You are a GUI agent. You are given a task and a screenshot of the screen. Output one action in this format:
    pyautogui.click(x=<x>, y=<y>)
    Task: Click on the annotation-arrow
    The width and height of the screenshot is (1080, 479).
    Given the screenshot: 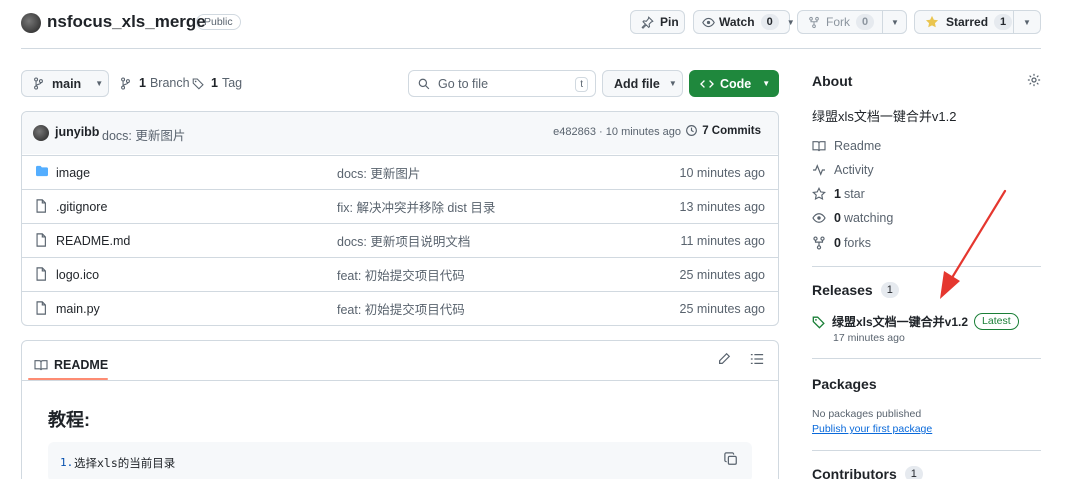 What is the action you would take?
    pyautogui.click(x=973, y=244)
    